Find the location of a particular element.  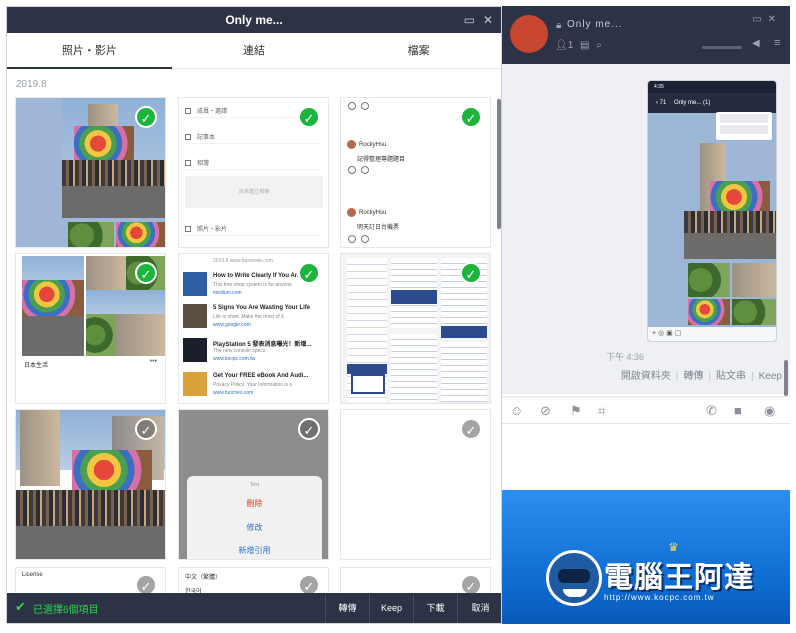

watermark-name: 電腦王阿達 is located at coordinates (679, 578).